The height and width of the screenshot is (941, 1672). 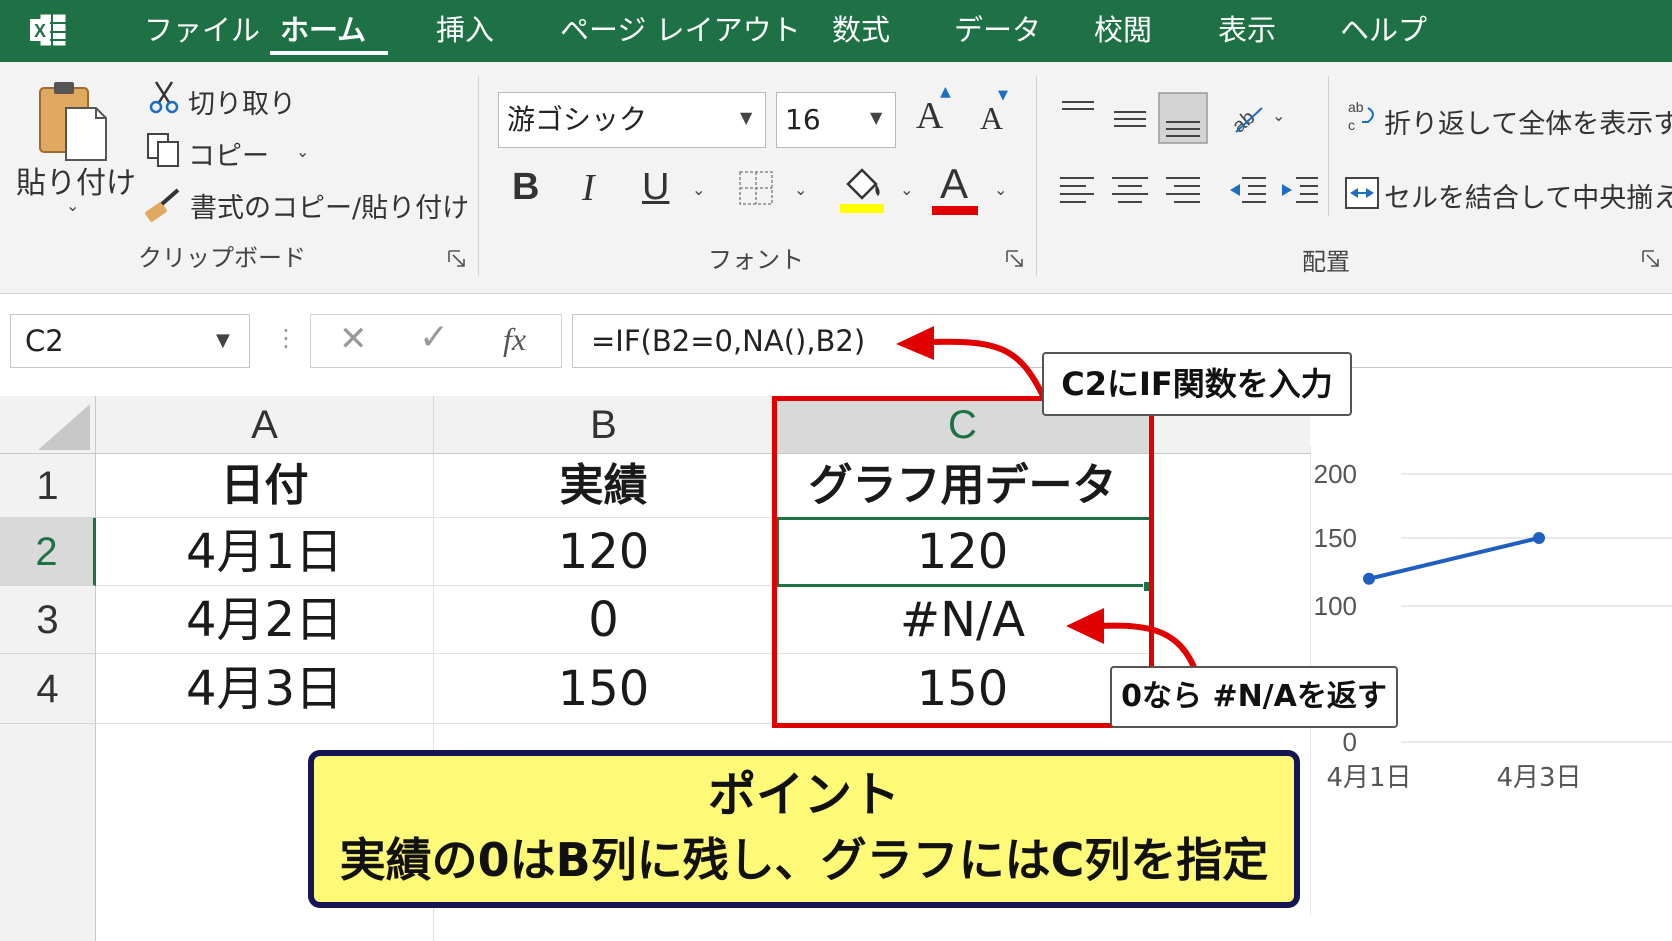 I want to click on point-body: 実績の0はB列に残し、グラフにはC列を指定, so click(x=804, y=860).